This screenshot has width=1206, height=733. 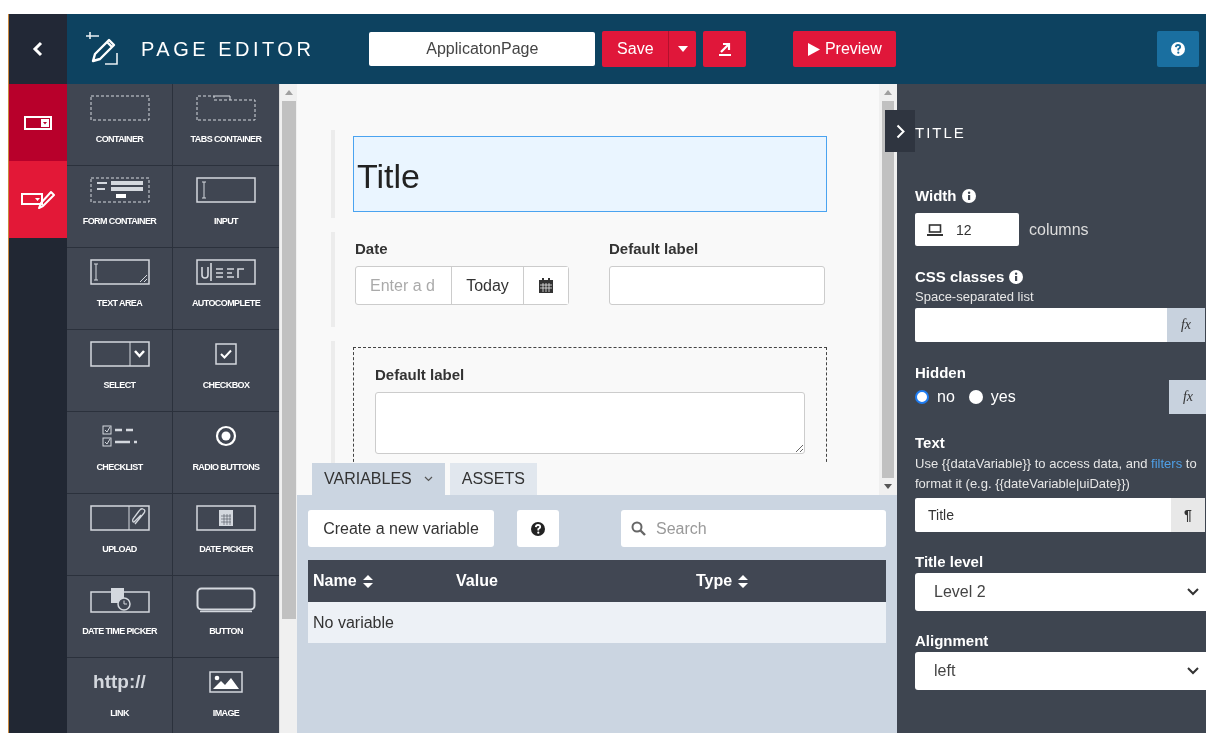 I want to click on form-container-icon, so click(x=119, y=190).